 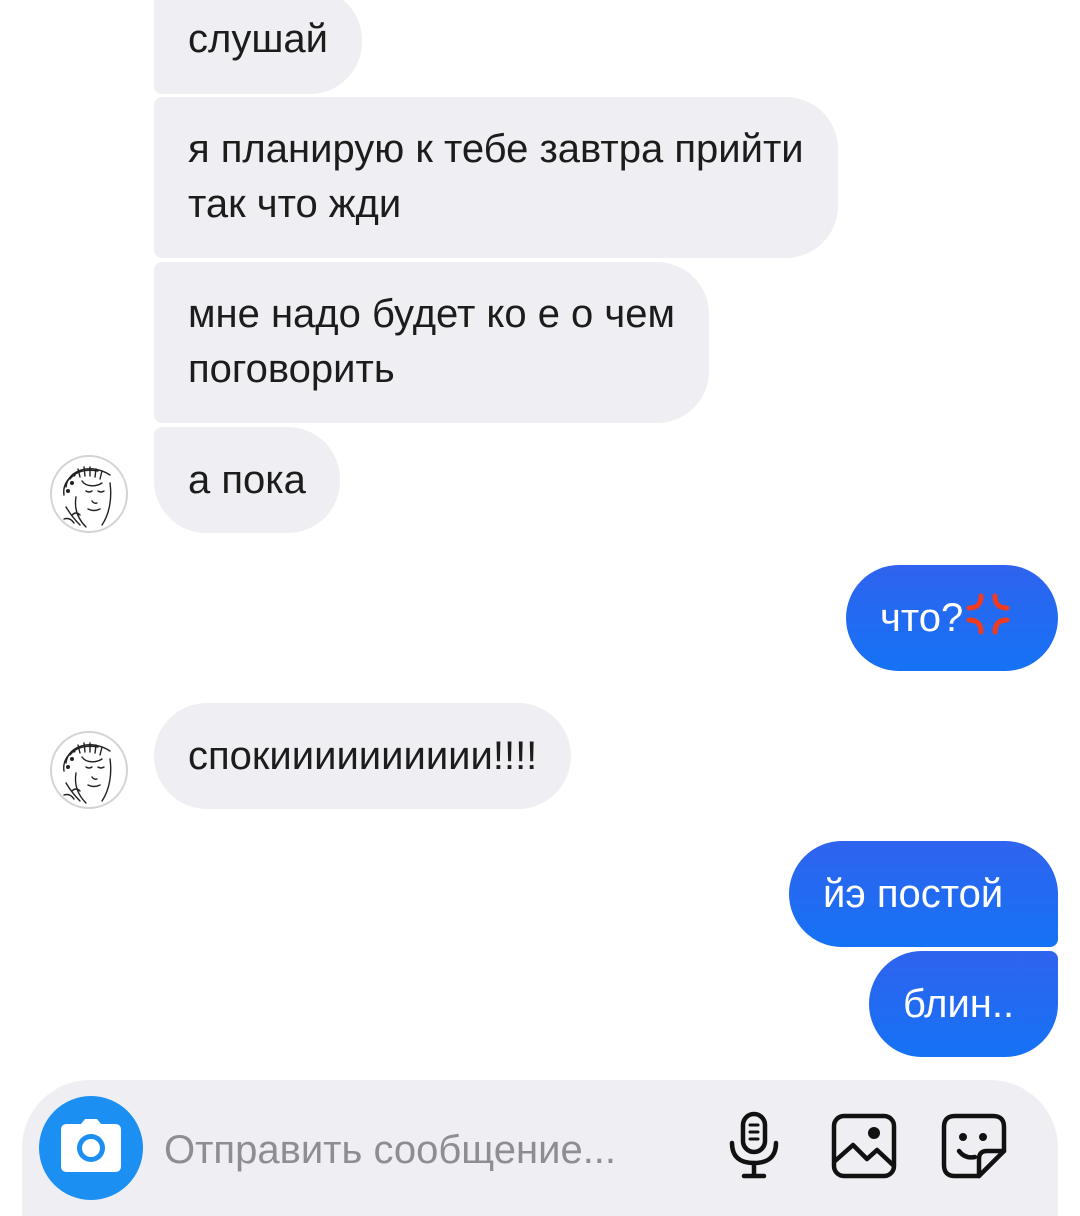 I want to click on message-bubble-outgoing: что?, so click(x=952, y=618).